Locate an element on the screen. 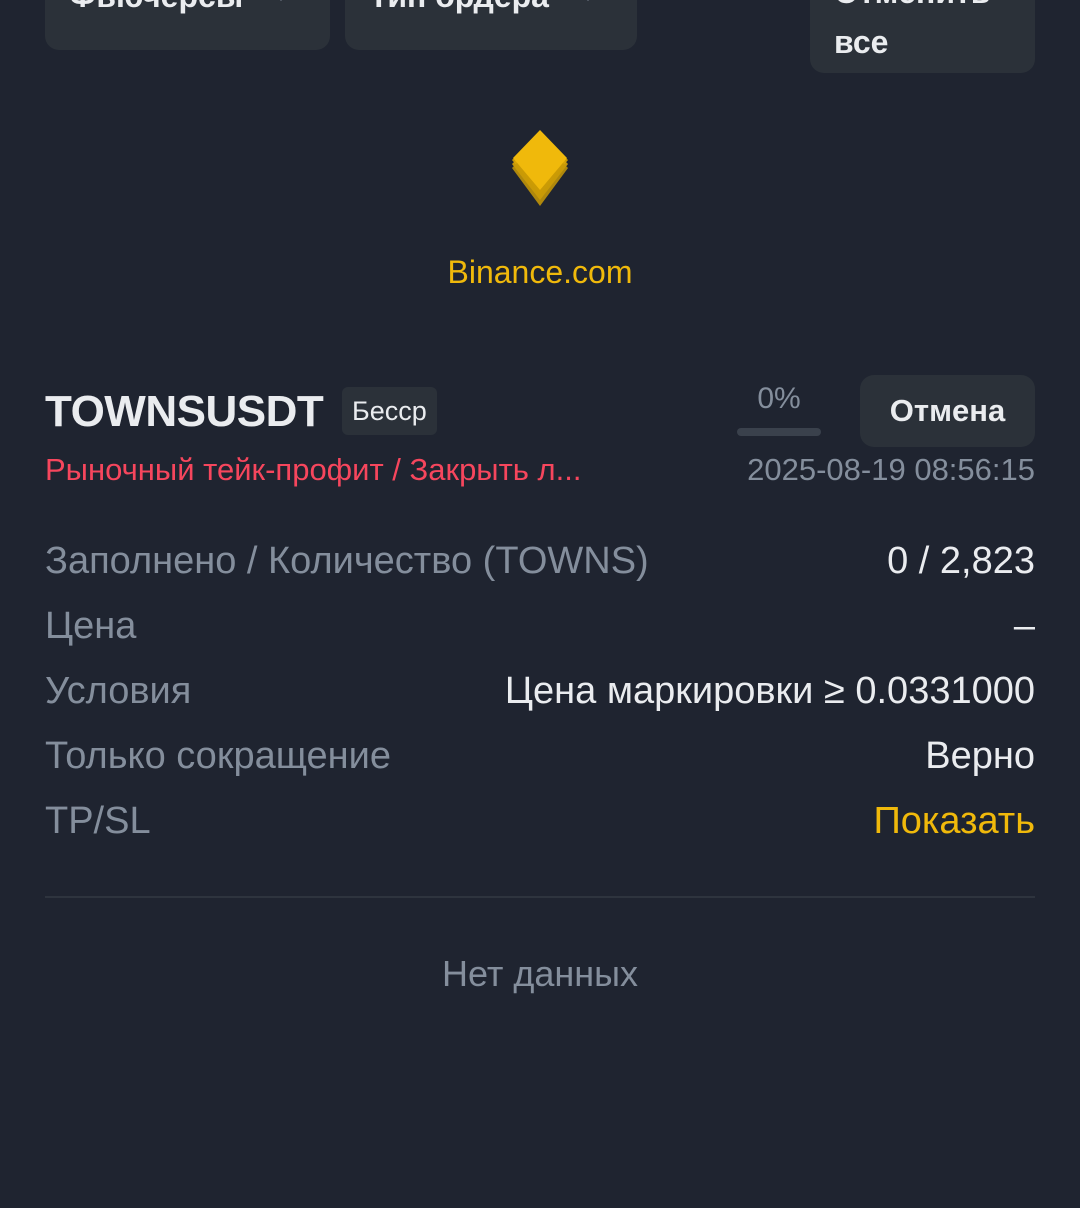  detail-value: 0 / 2,823 is located at coordinates (961, 561).